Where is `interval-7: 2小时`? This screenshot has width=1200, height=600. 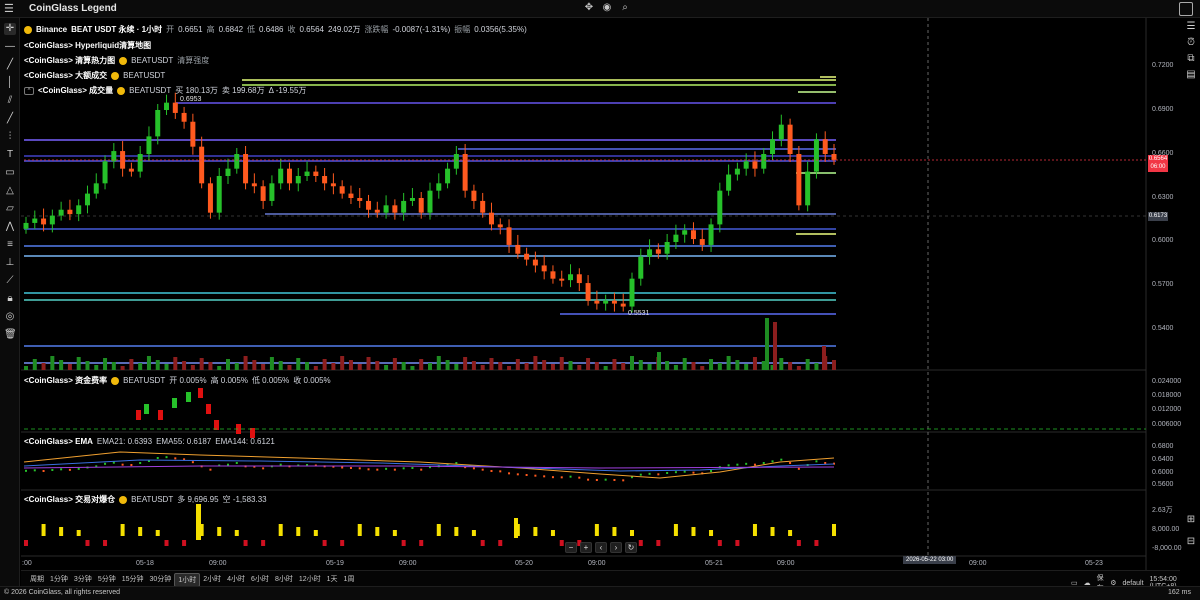
interval-7: 2小时 is located at coordinates (212, 580).